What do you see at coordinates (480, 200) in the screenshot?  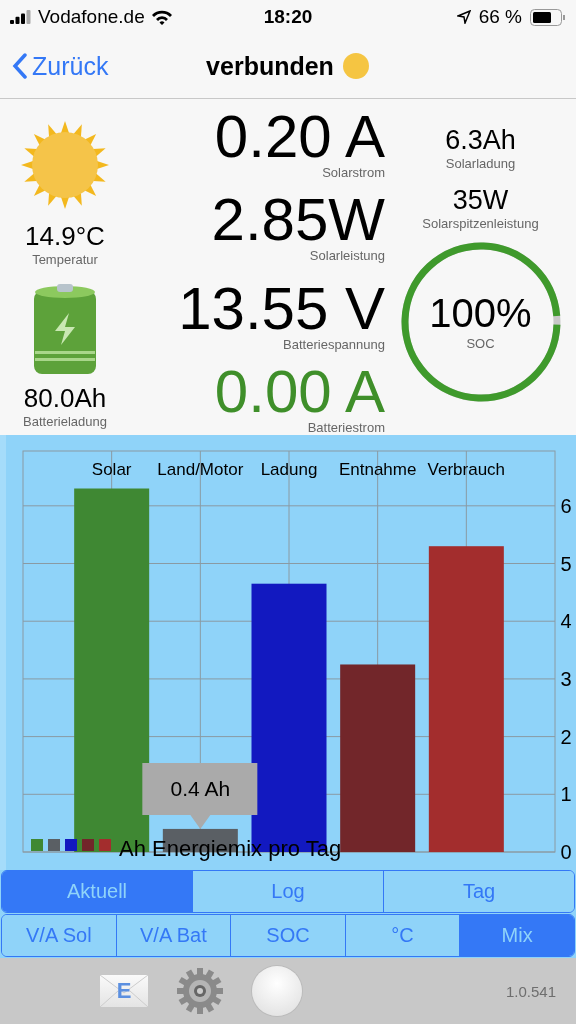 I see `side-reading-value: 35W` at bounding box center [480, 200].